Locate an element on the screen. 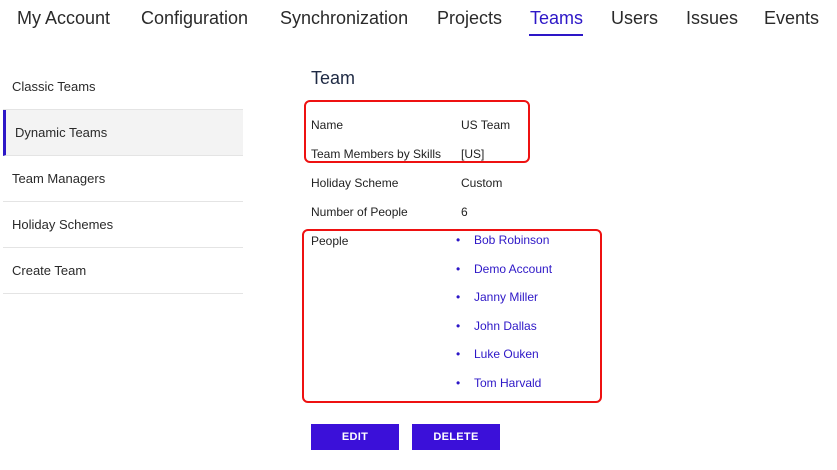 This screenshot has height=470, width=837. tab-events: Events is located at coordinates (791, 18).